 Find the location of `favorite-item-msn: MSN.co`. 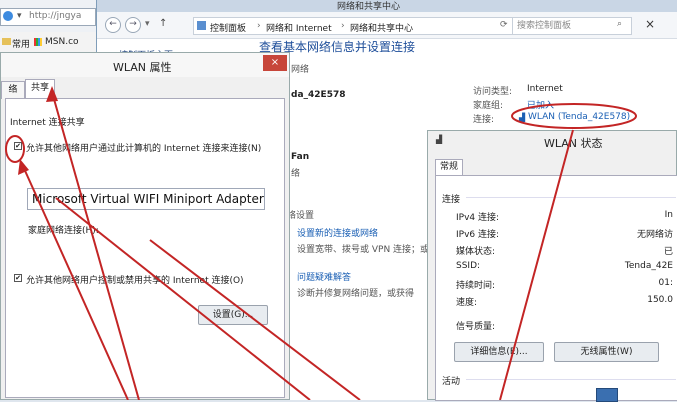

favorite-item-msn: MSN.co is located at coordinates (62, 42).